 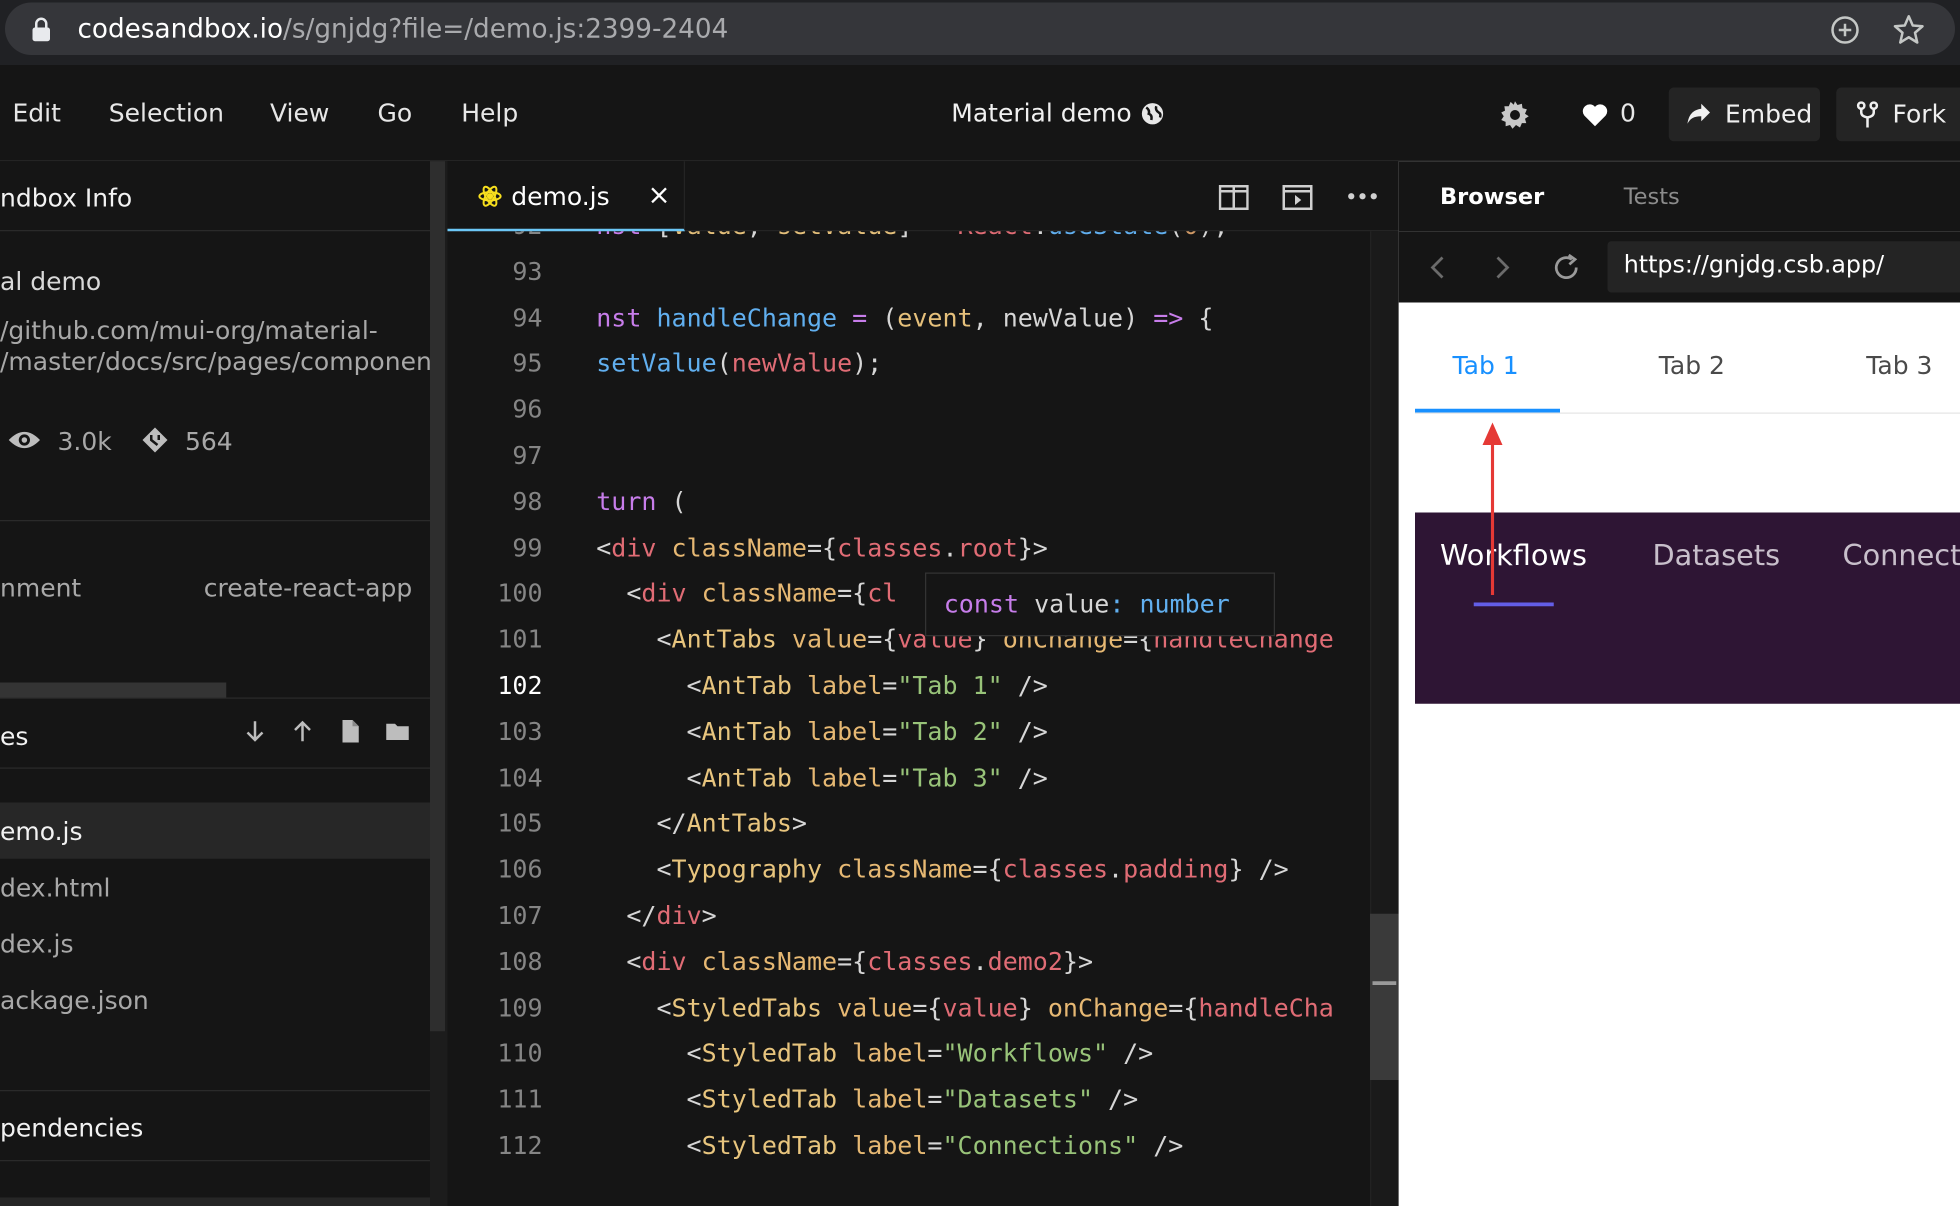 What do you see at coordinates (215, 1201) in the screenshot?
I see `sidebar-bottom-scrollbar` at bounding box center [215, 1201].